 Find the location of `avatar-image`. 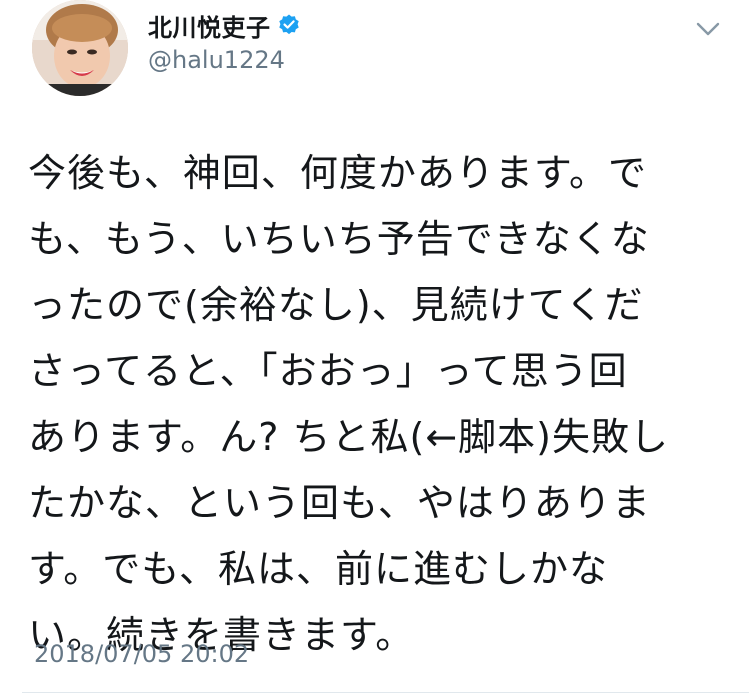

avatar-image is located at coordinates (80, 48).